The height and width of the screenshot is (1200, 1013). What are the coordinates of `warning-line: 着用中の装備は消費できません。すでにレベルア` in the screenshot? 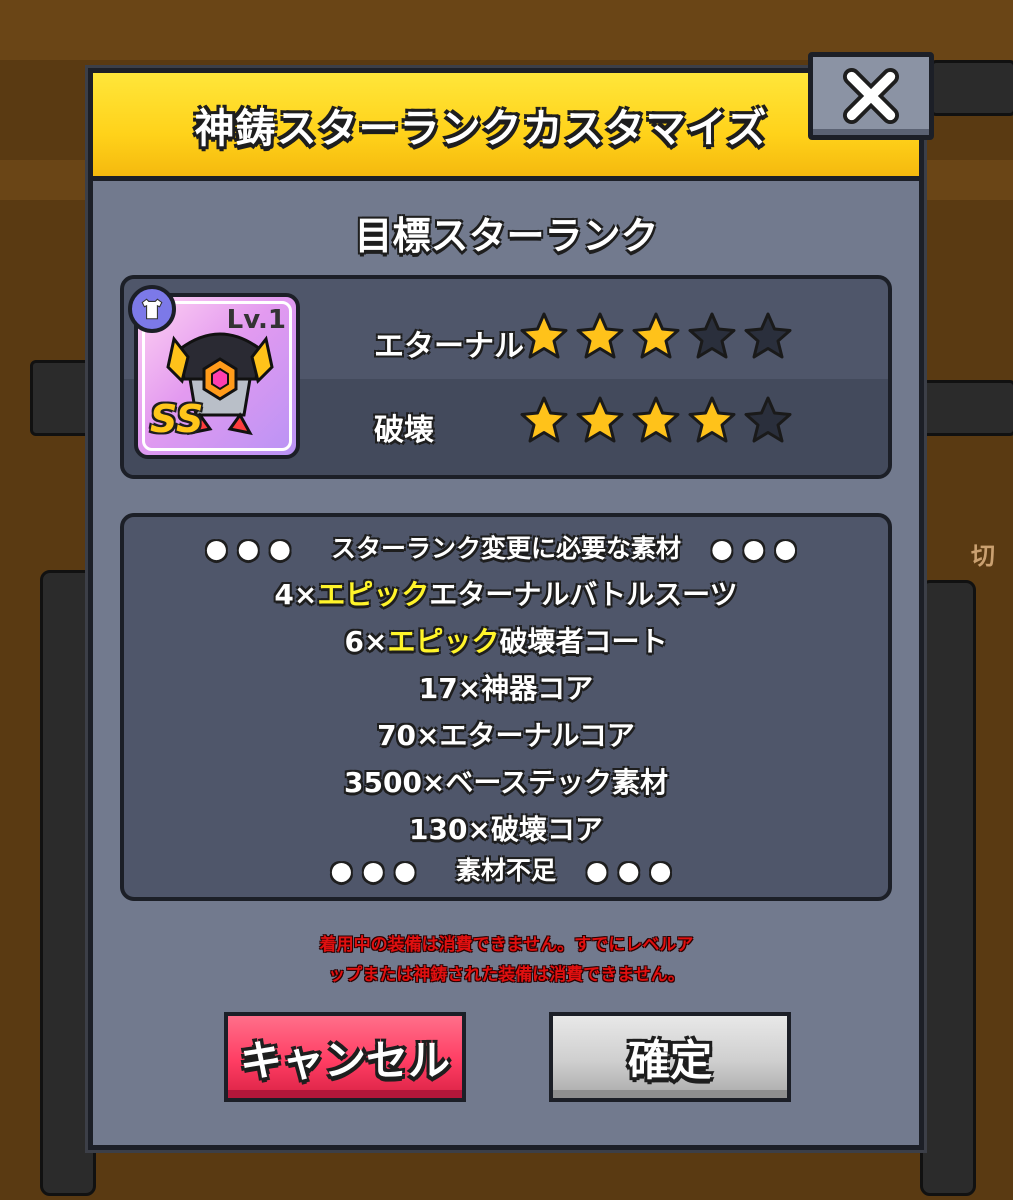 It's located at (506, 945).